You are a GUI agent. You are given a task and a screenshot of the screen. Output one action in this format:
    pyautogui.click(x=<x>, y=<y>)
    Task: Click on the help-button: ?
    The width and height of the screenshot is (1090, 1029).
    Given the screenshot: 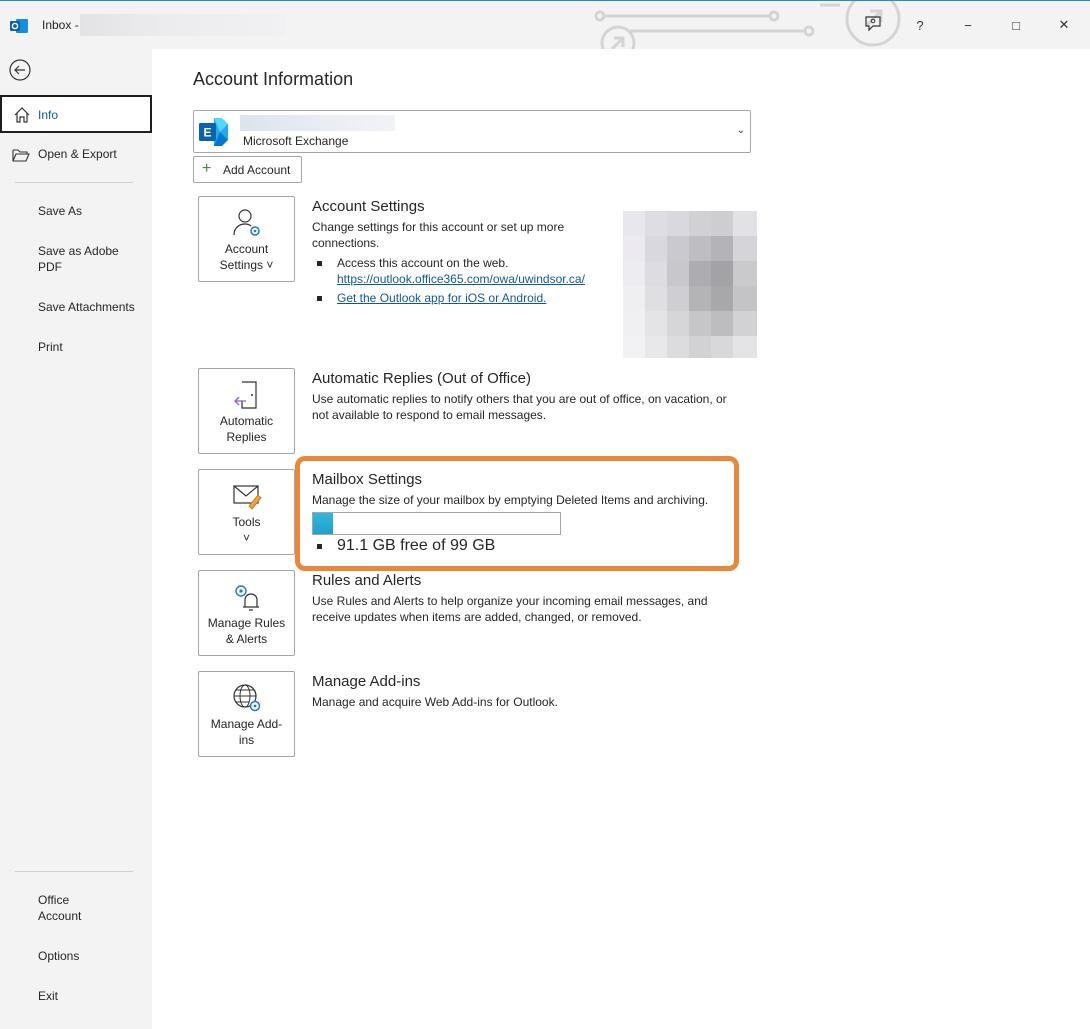 What is the action you would take?
    pyautogui.click(x=920, y=25)
    